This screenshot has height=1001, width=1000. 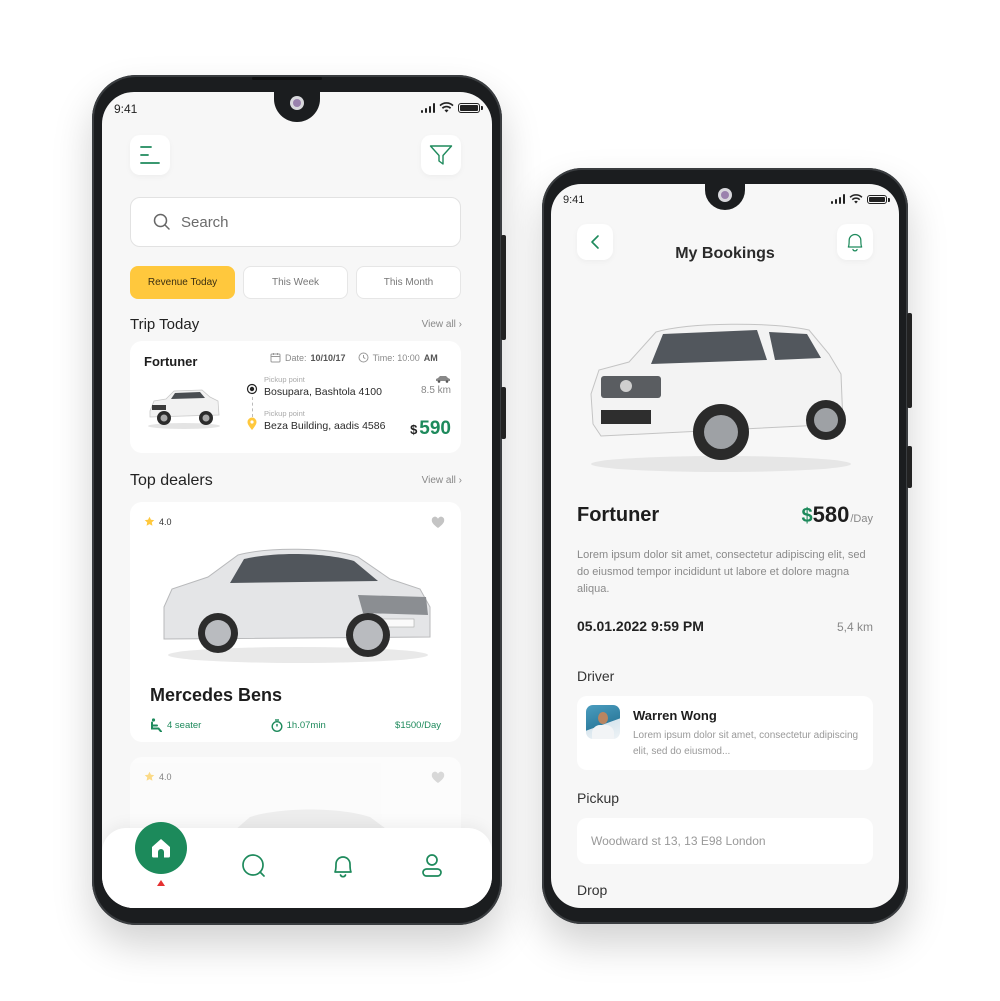 I want to click on trip-today-view-all-link: View all ›, so click(x=442, y=324).